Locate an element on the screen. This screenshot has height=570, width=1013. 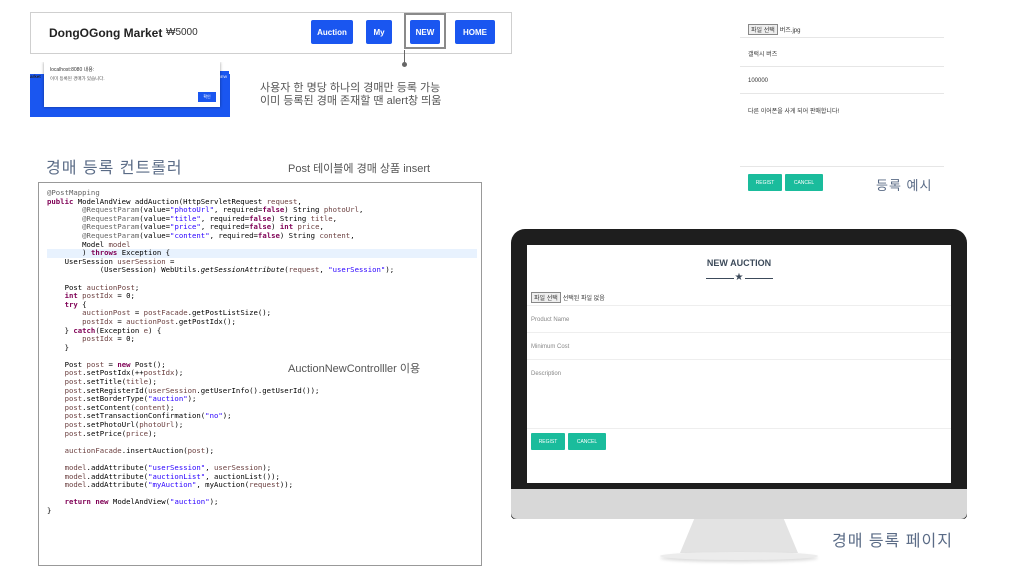
file-status: 선택된 파일 없음 is located at coordinates (583, 299).